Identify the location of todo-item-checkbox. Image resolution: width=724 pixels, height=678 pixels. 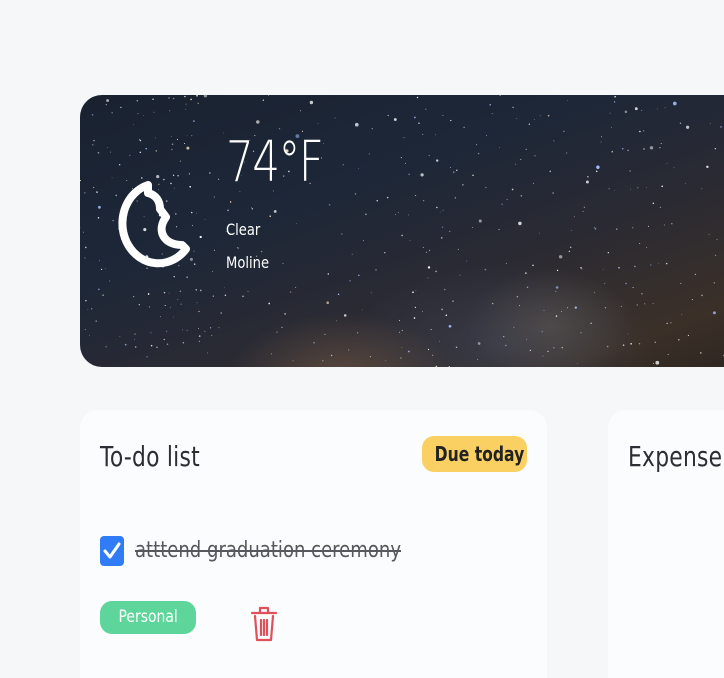
(112, 551).